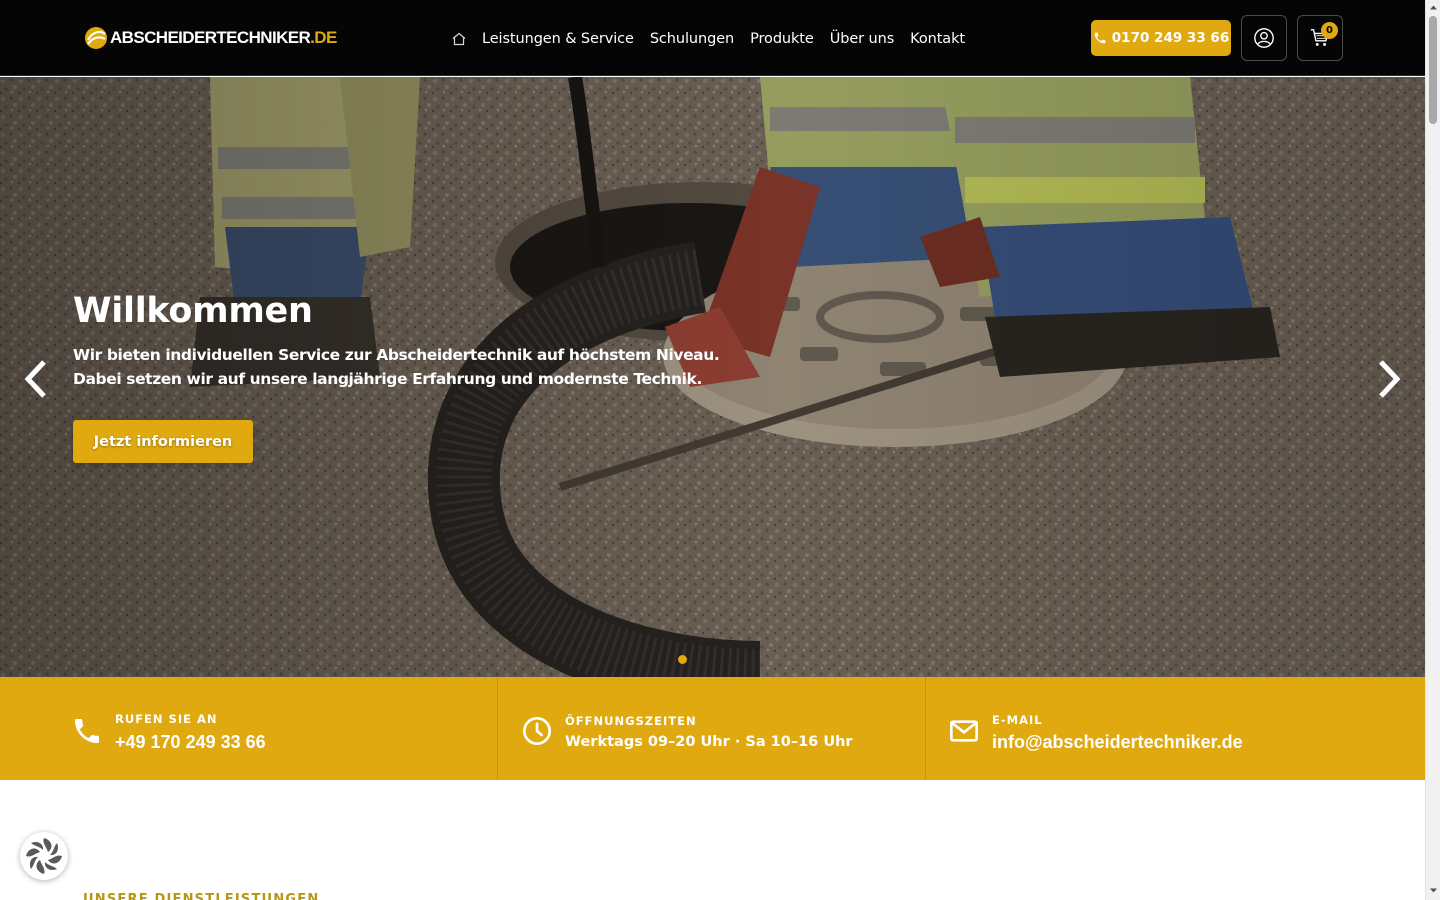 This screenshot has width=1440, height=900. I want to click on phone-button-label: 0170 249 33 66, so click(1170, 38).